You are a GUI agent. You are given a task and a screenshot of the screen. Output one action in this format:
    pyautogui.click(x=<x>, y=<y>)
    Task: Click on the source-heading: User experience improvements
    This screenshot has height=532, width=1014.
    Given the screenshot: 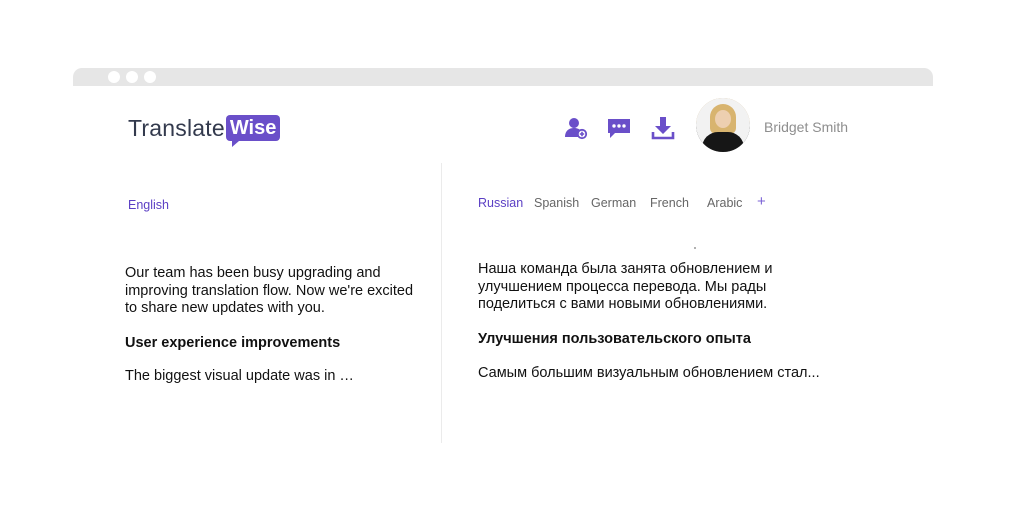 What is the action you would take?
    pyautogui.click(x=233, y=342)
    